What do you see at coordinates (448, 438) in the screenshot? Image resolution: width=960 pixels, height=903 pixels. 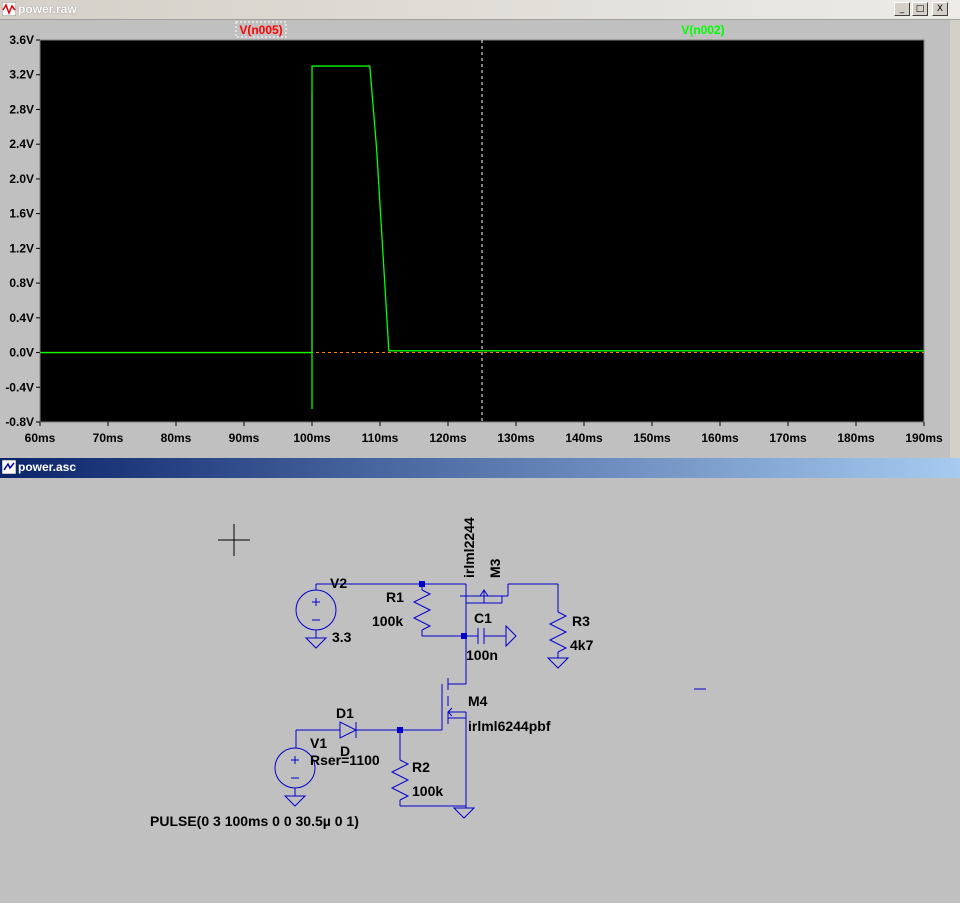 I see `x-tick-label: 120ms` at bounding box center [448, 438].